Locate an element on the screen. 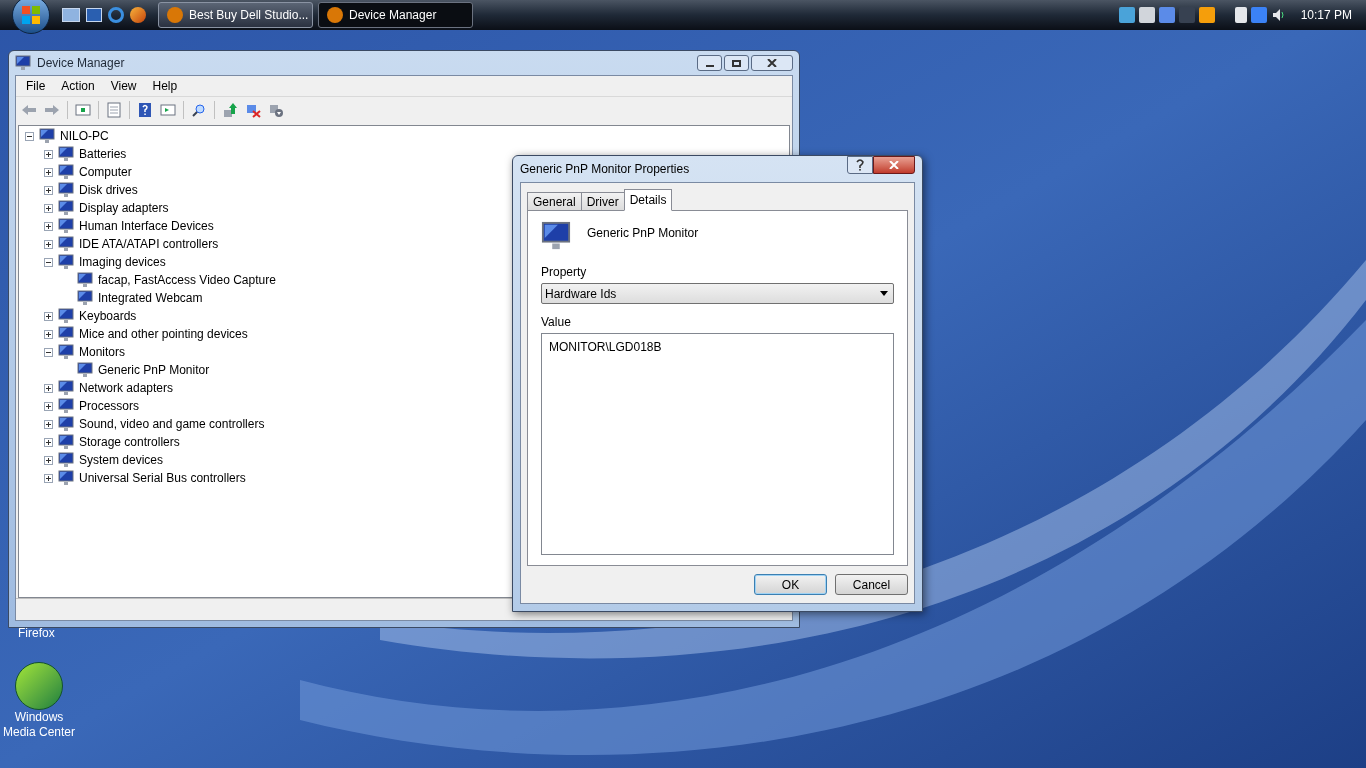  dialog-button: Cancel is located at coordinates (871, 584).